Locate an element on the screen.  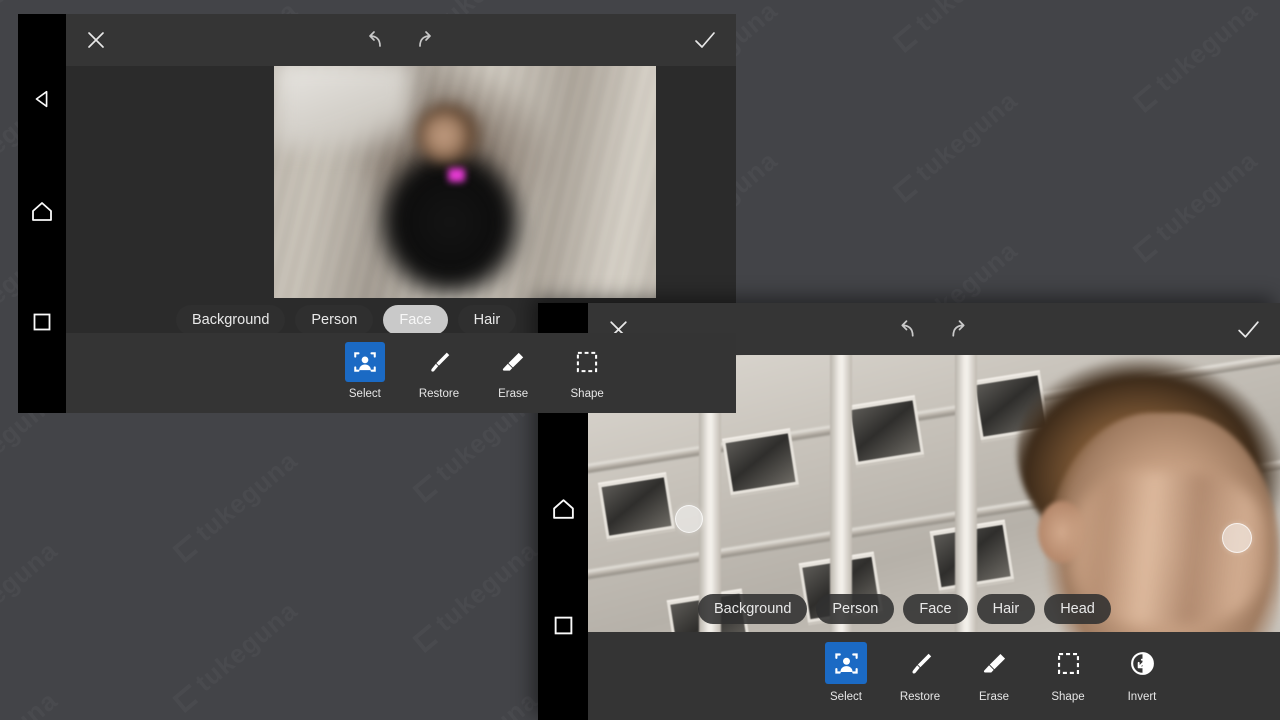
edited-photo is located at coordinates (465, 182).